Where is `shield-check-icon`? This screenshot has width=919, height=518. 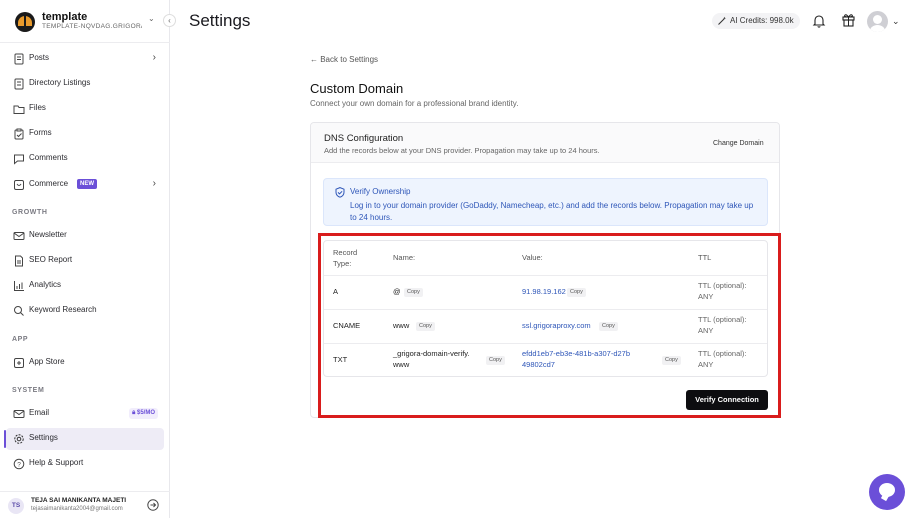 shield-check-icon is located at coordinates (340, 192).